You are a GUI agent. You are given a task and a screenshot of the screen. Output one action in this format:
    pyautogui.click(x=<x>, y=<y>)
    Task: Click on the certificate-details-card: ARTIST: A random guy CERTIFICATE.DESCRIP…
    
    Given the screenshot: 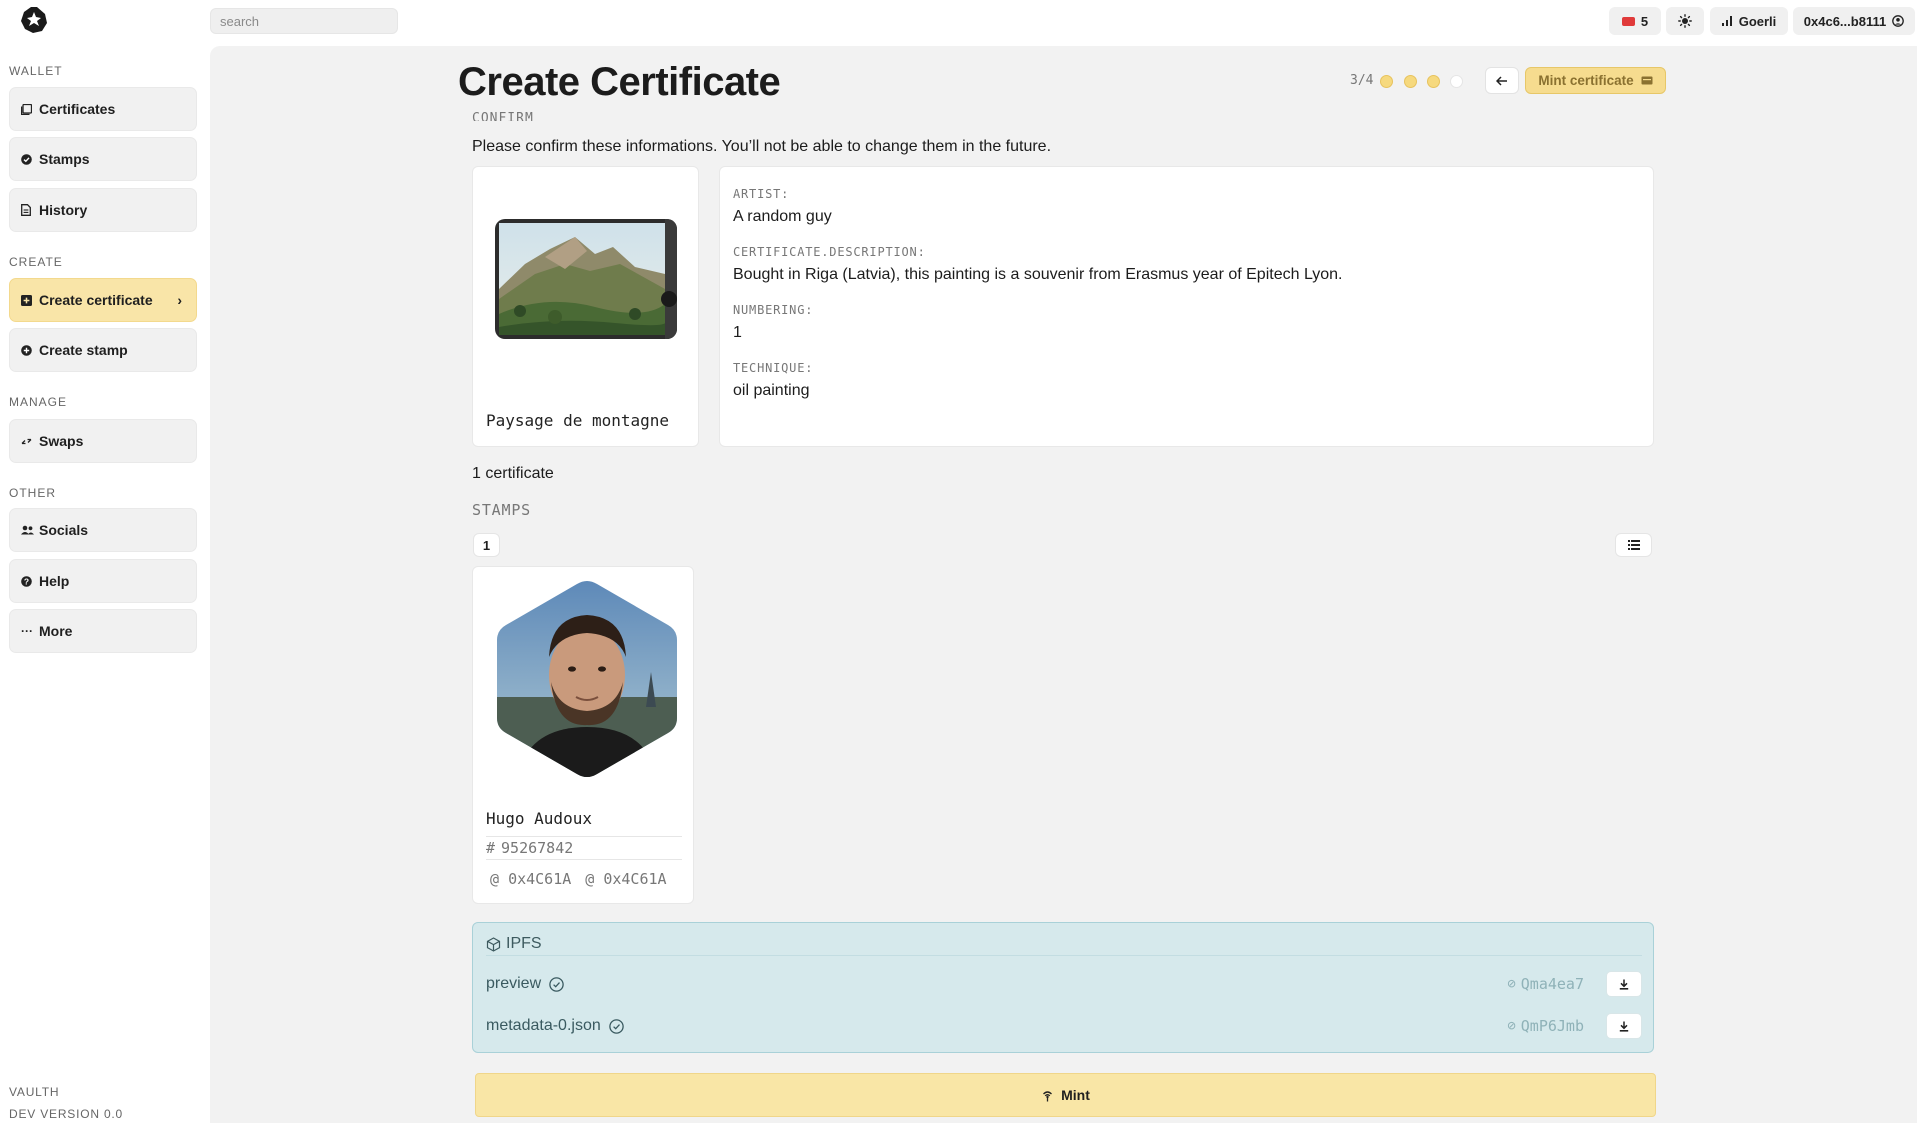 What is the action you would take?
    pyautogui.click(x=1186, y=306)
    